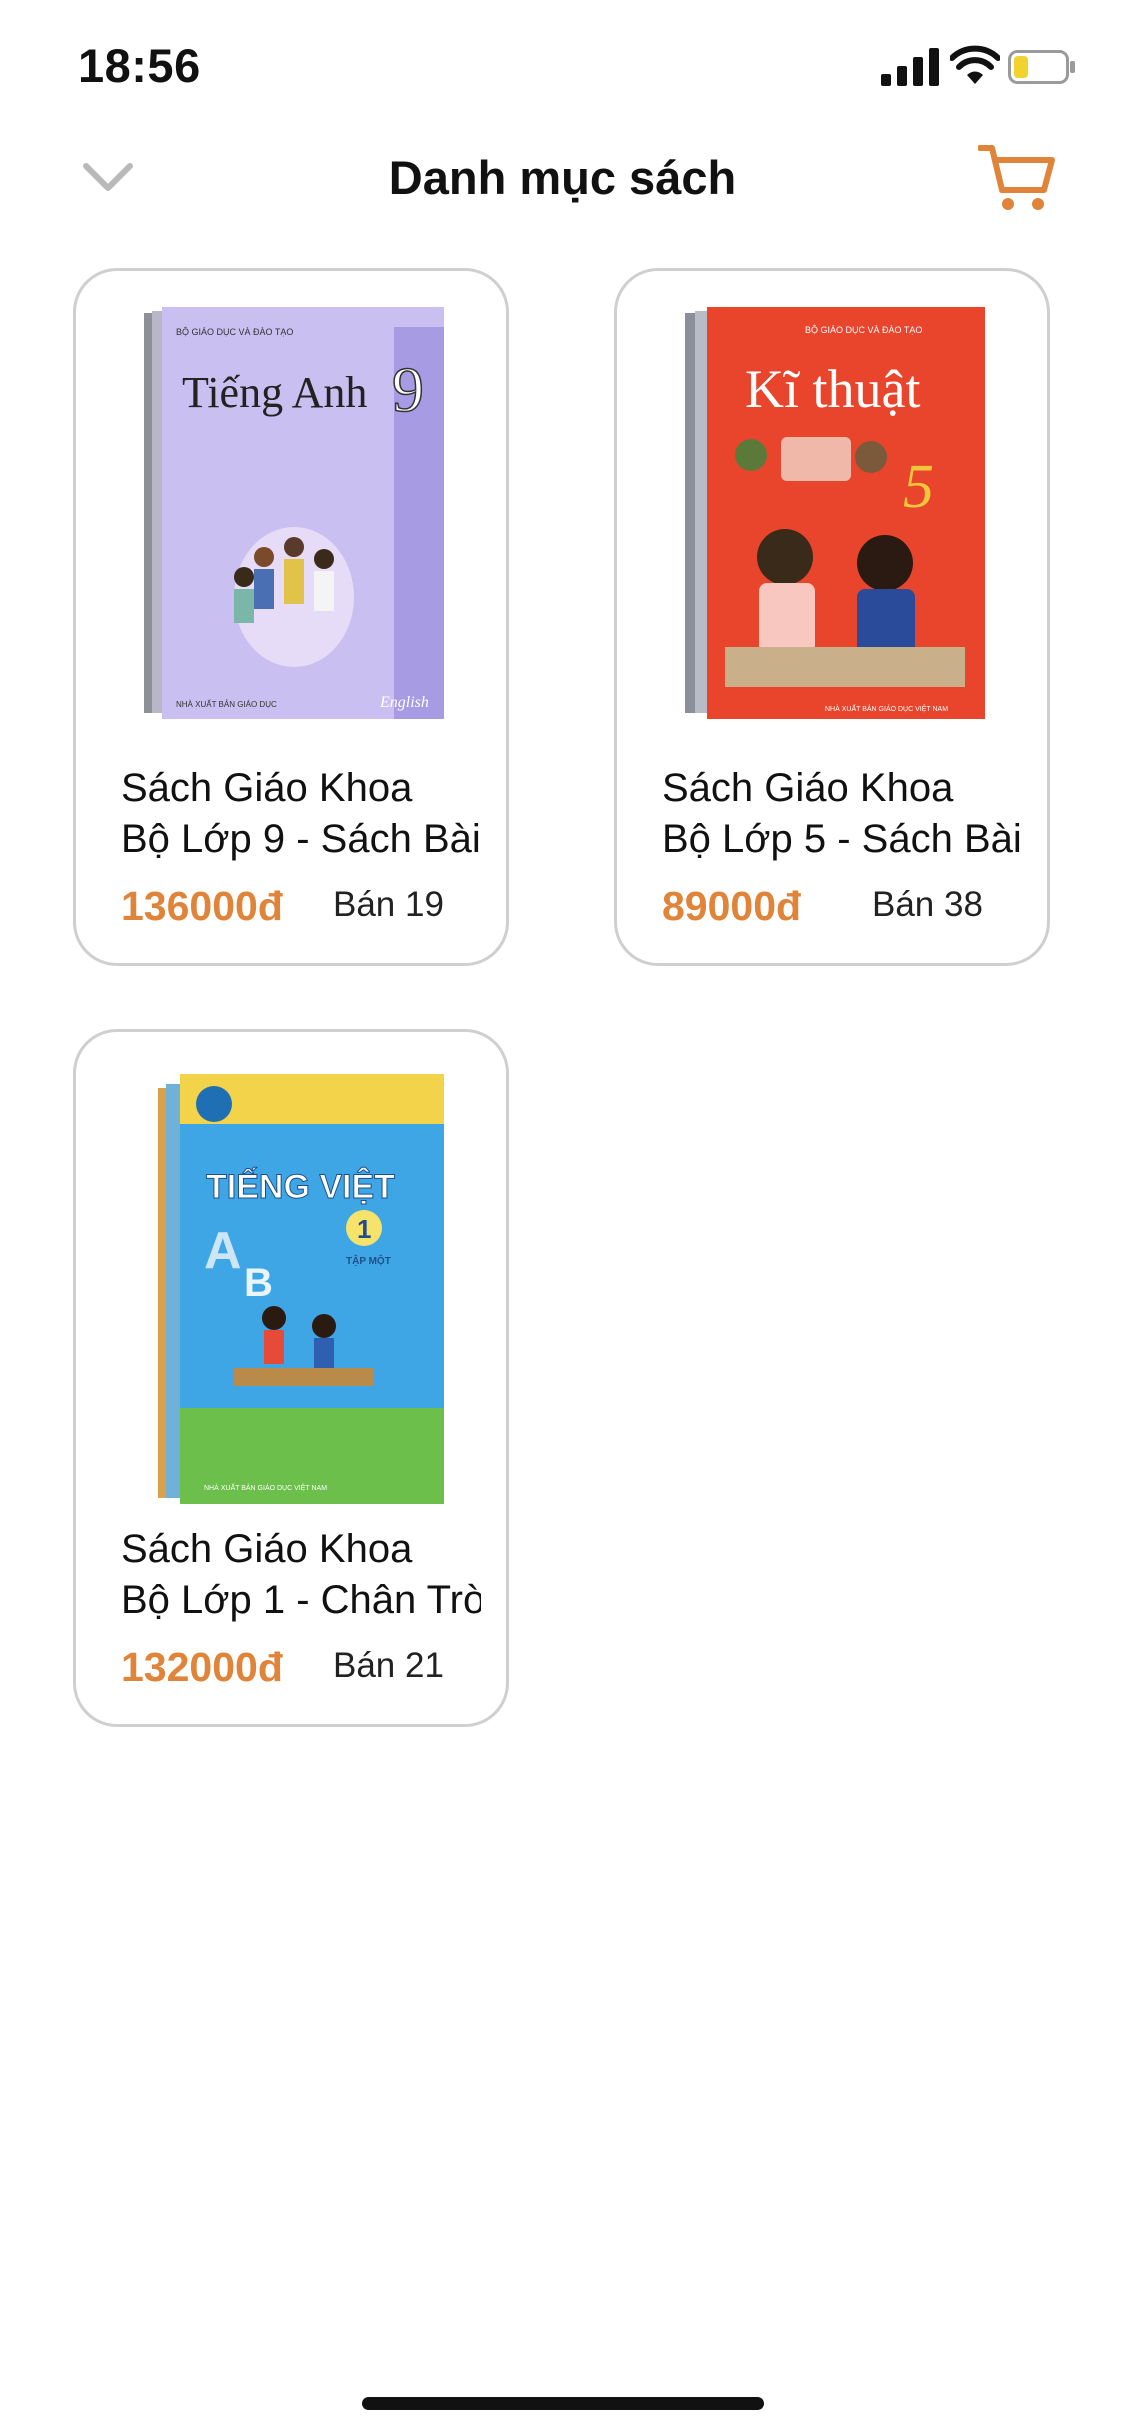 The height and width of the screenshot is (2436, 1125). I want to click on cover-number: 5, so click(918, 487).